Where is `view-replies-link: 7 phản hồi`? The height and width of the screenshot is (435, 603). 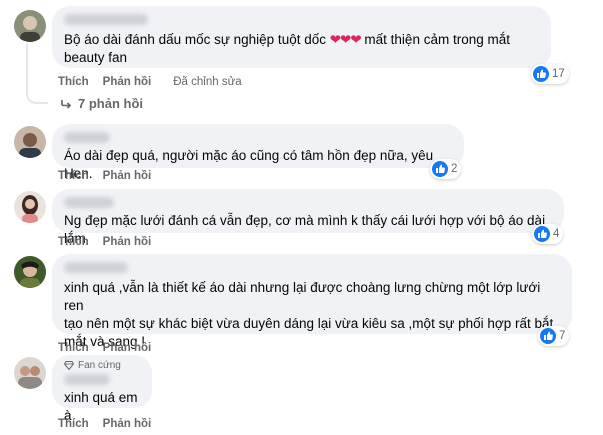
view-replies-link: 7 phản hồi is located at coordinates (101, 103).